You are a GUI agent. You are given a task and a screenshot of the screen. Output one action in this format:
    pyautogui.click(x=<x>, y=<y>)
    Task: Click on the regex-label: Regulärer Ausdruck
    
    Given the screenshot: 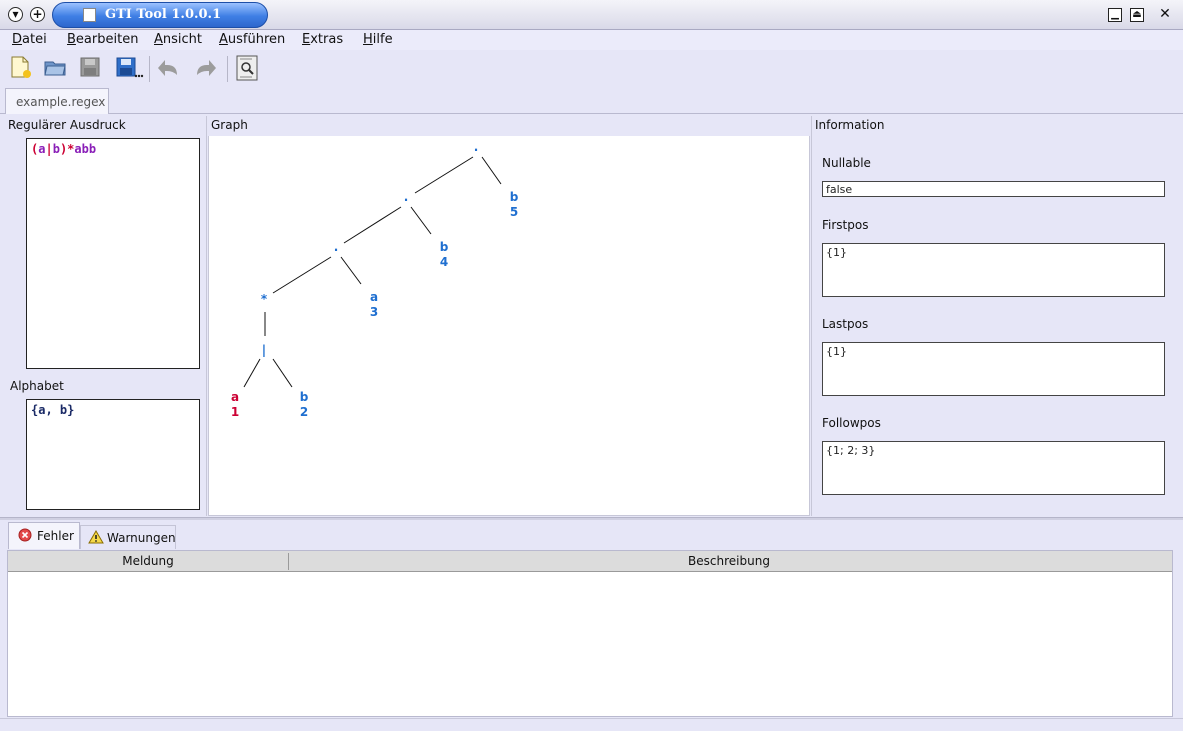 What is the action you would take?
    pyautogui.click(x=67, y=125)
    